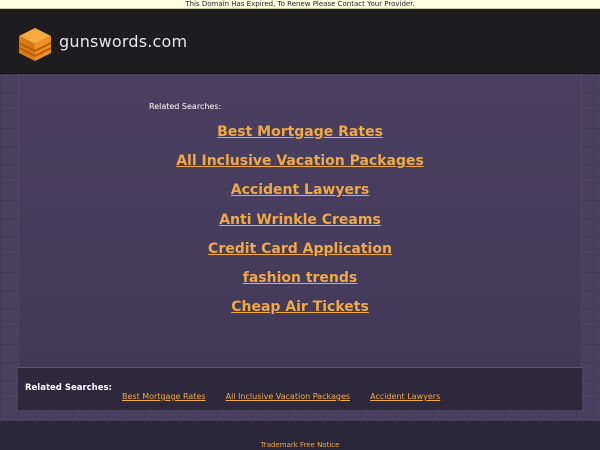  Describe the element at coordinates (35, 44) in the screenshot. I see `stacked-cube-logo-icon` at that location.